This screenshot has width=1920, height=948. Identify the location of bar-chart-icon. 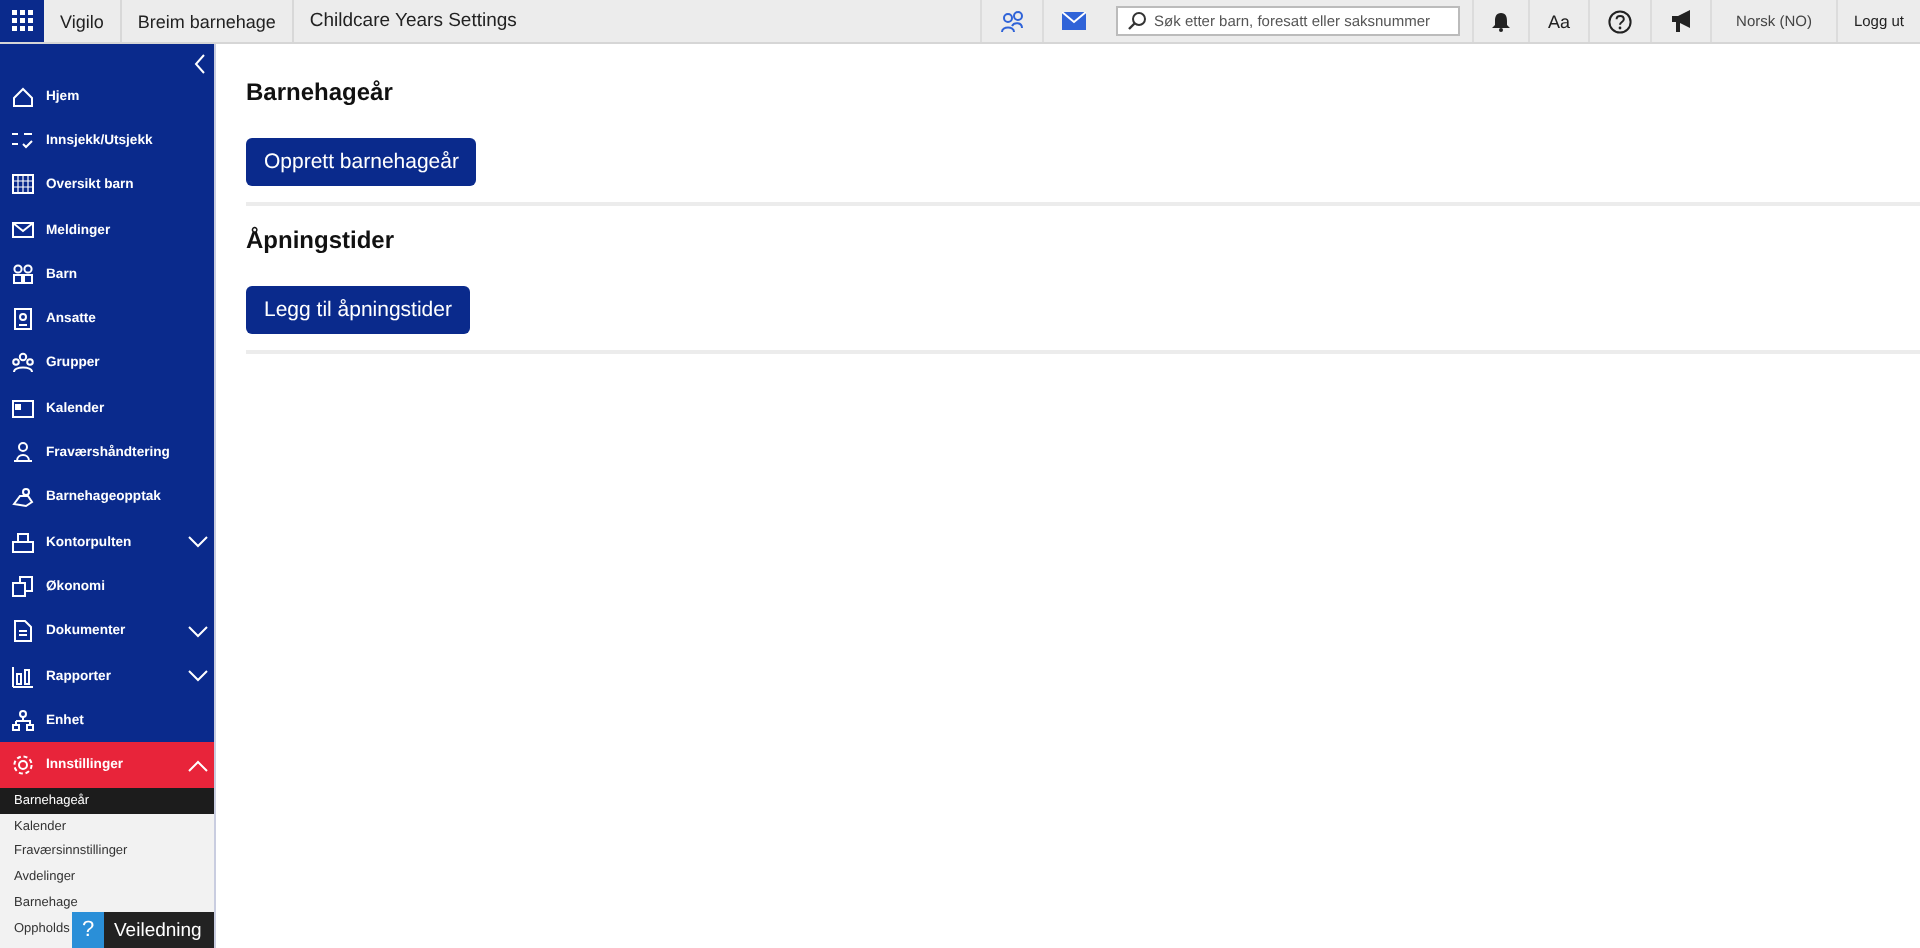
(23, 676).